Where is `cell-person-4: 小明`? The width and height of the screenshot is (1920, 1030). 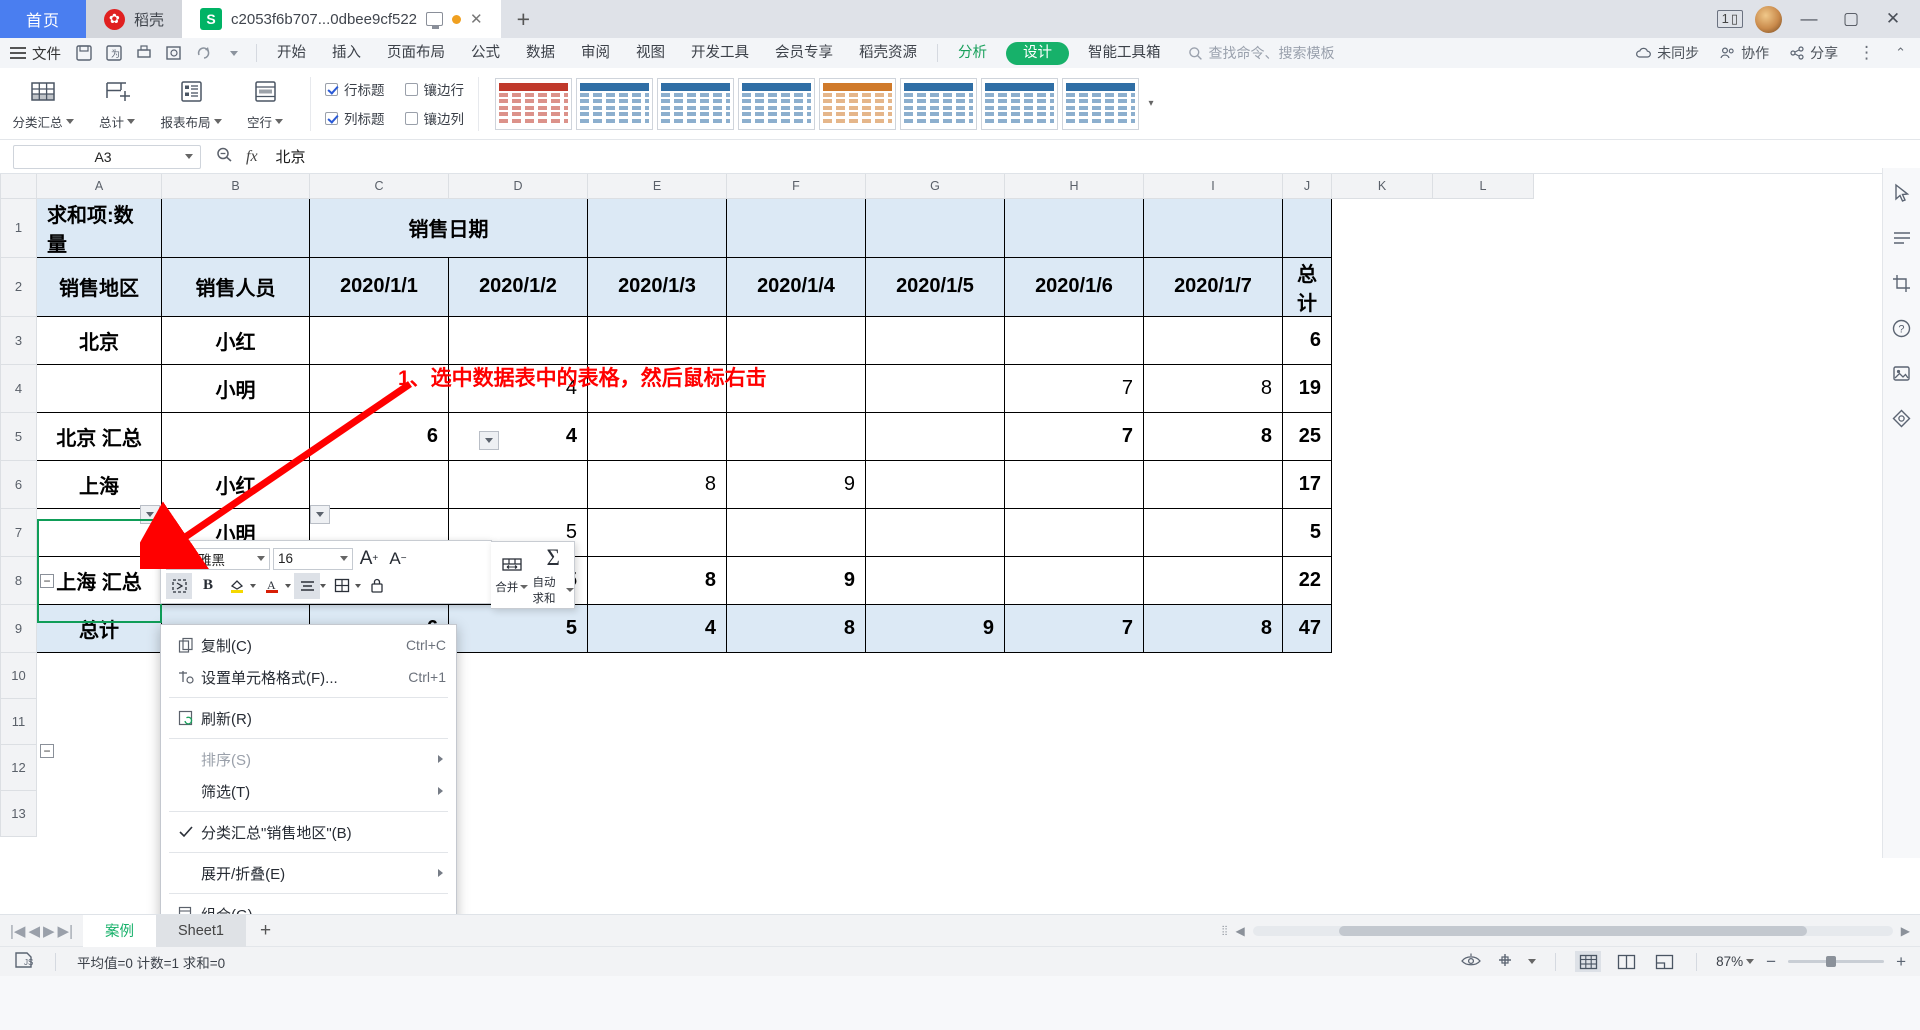 cell-person-4: 小明 is located at coordinates (235, 388).